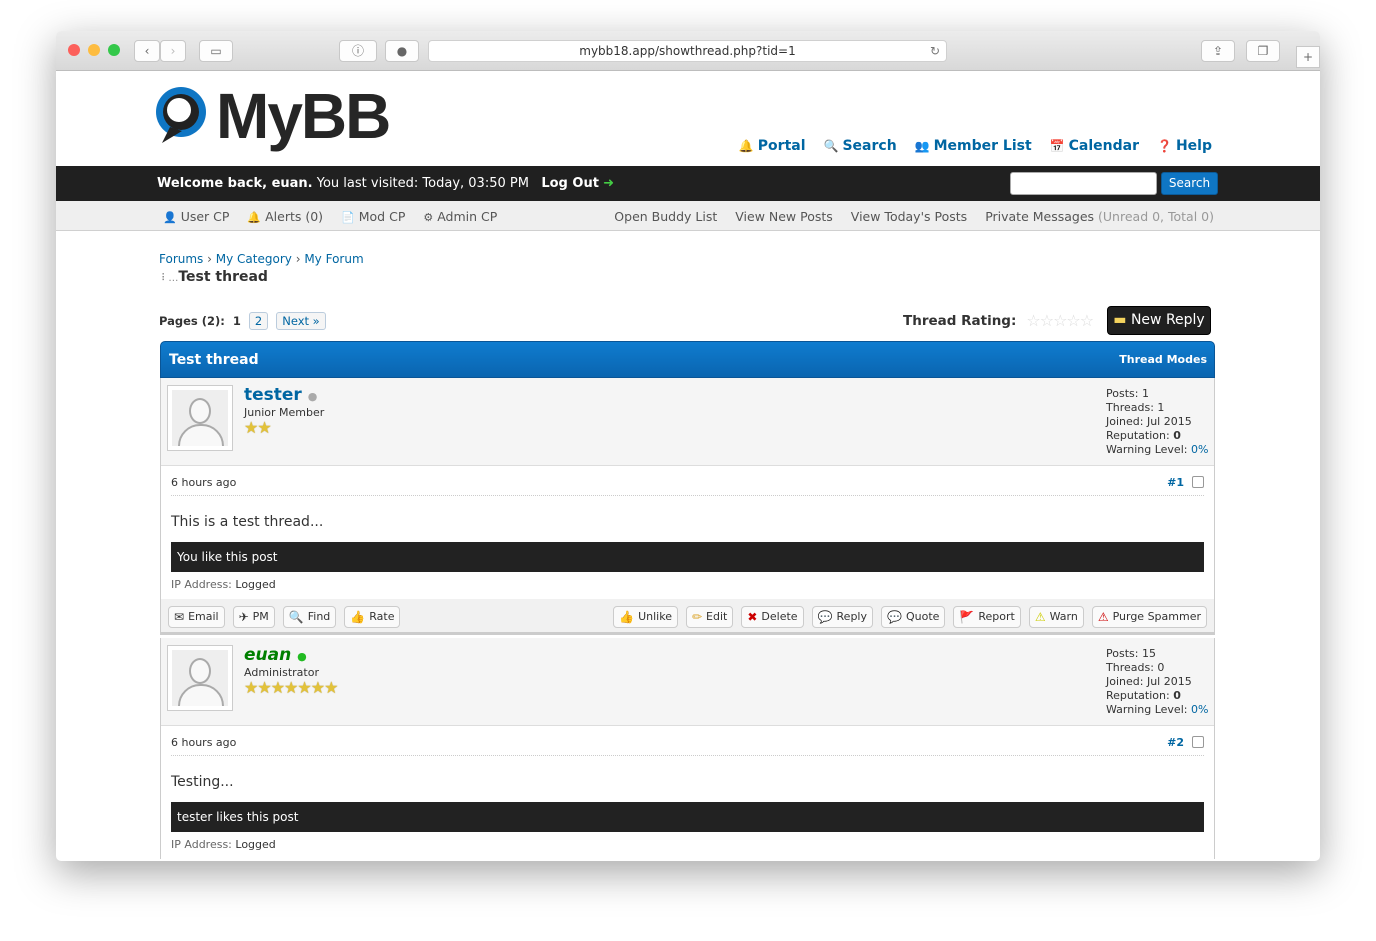 The image size is (1376, 941). I want to click on breadcrumb-forum: My Forum, so click(333, 259).